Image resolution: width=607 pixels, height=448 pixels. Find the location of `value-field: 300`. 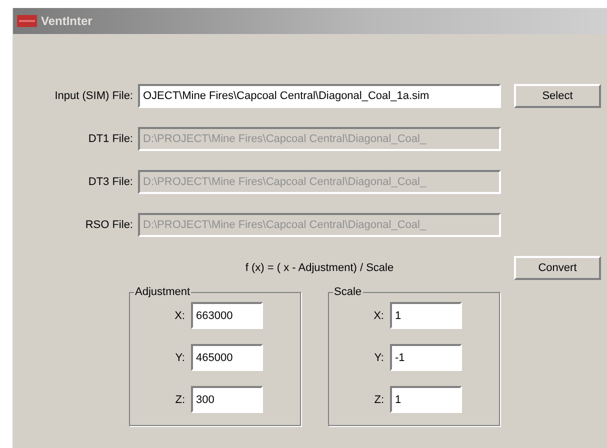

value-field: 300 is located at coordinates (227, 399).